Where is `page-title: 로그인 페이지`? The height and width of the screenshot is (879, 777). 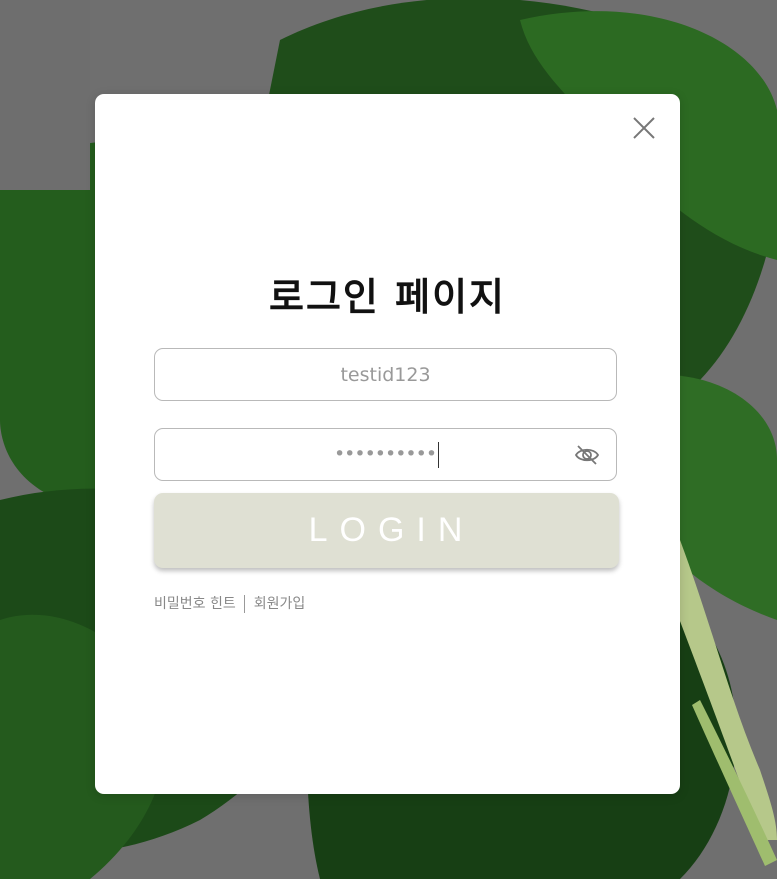 page-title: 로그인 페이지 is located at coordinates (387, 297).